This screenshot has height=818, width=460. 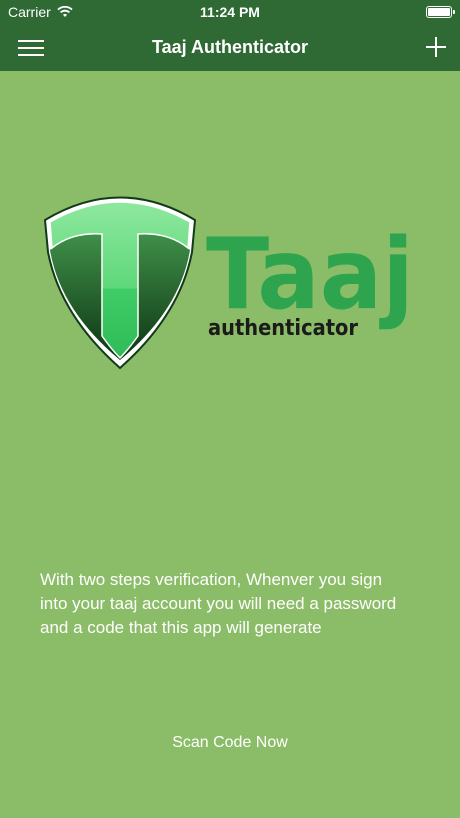 I want to click on plus-icon, so click(x=436, y=47).